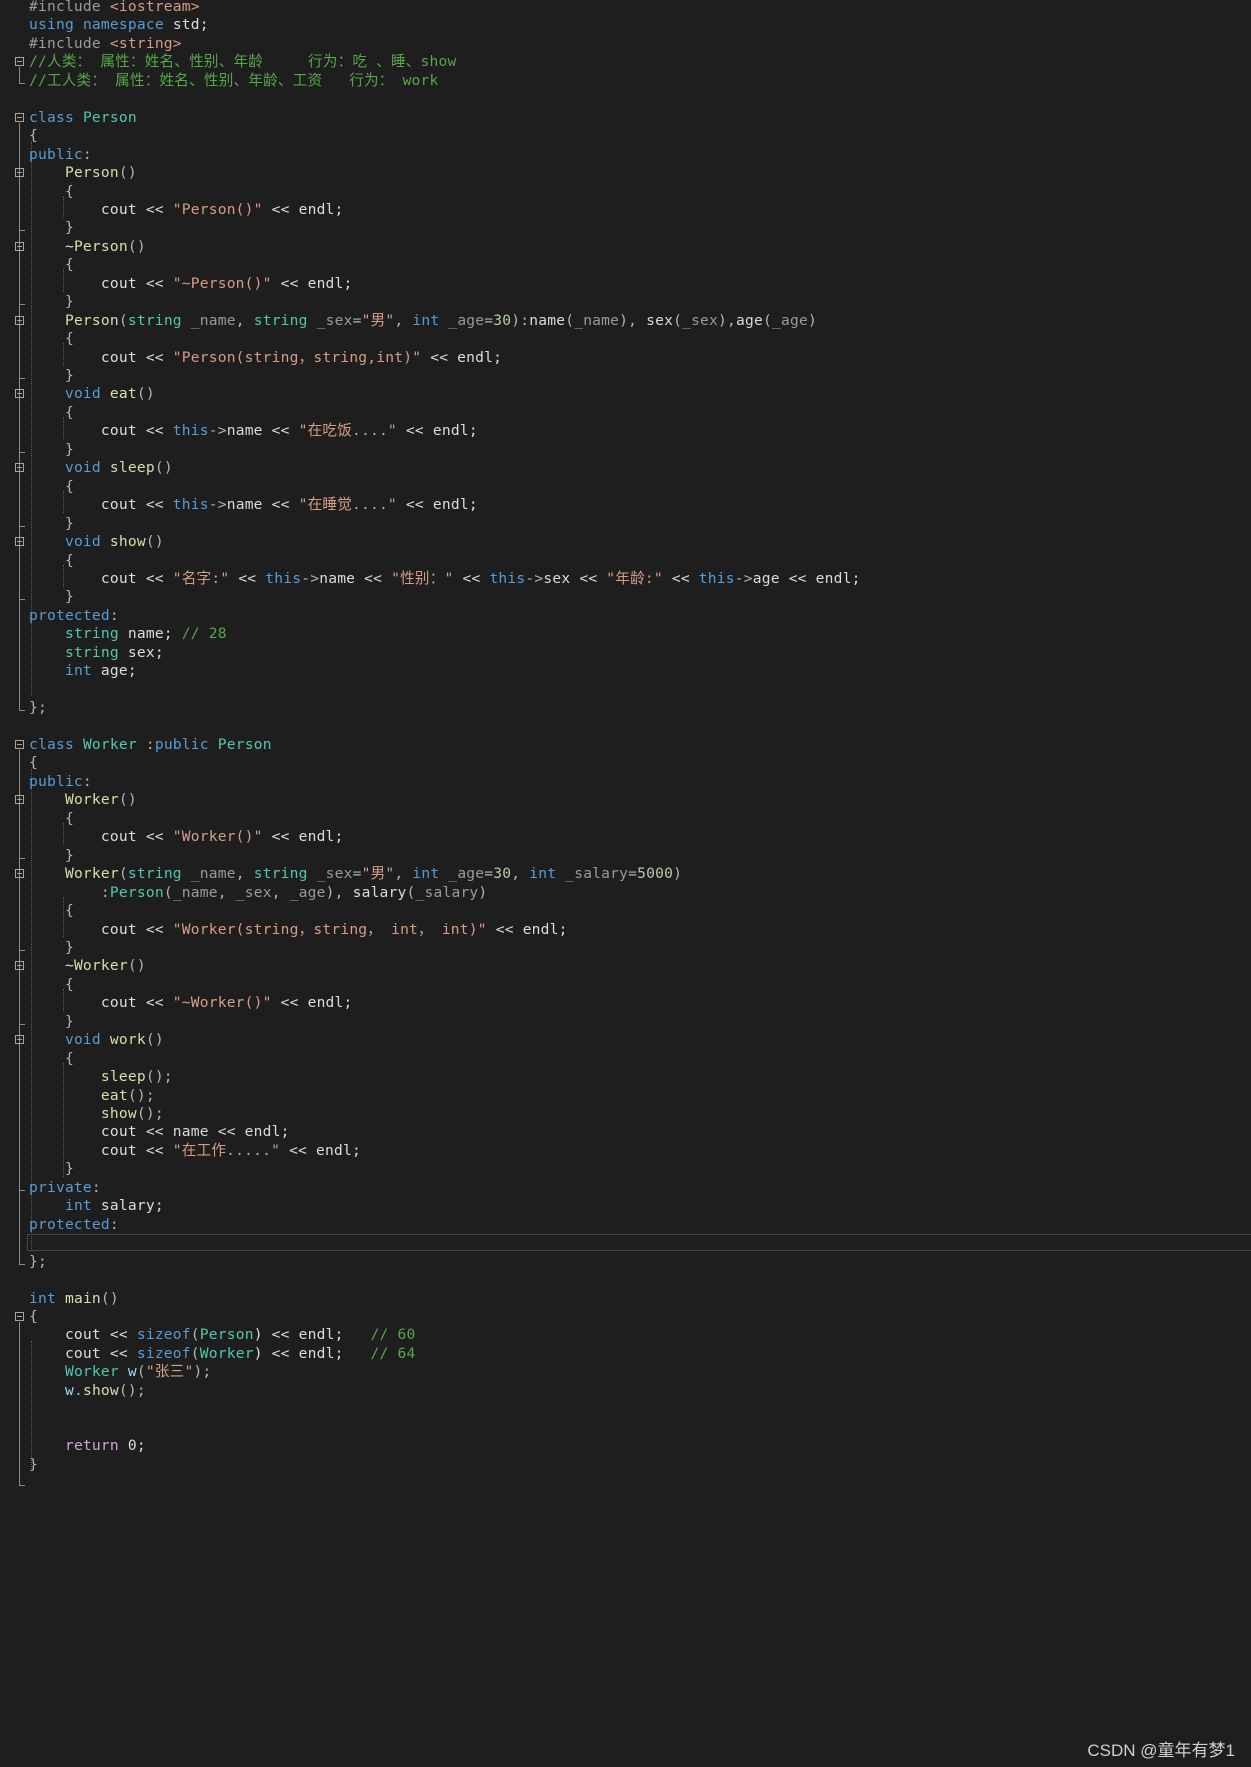 The height and width of the screenshot is (1767, 1251). I want to click on code-text: protected:, so click(74, 1225).